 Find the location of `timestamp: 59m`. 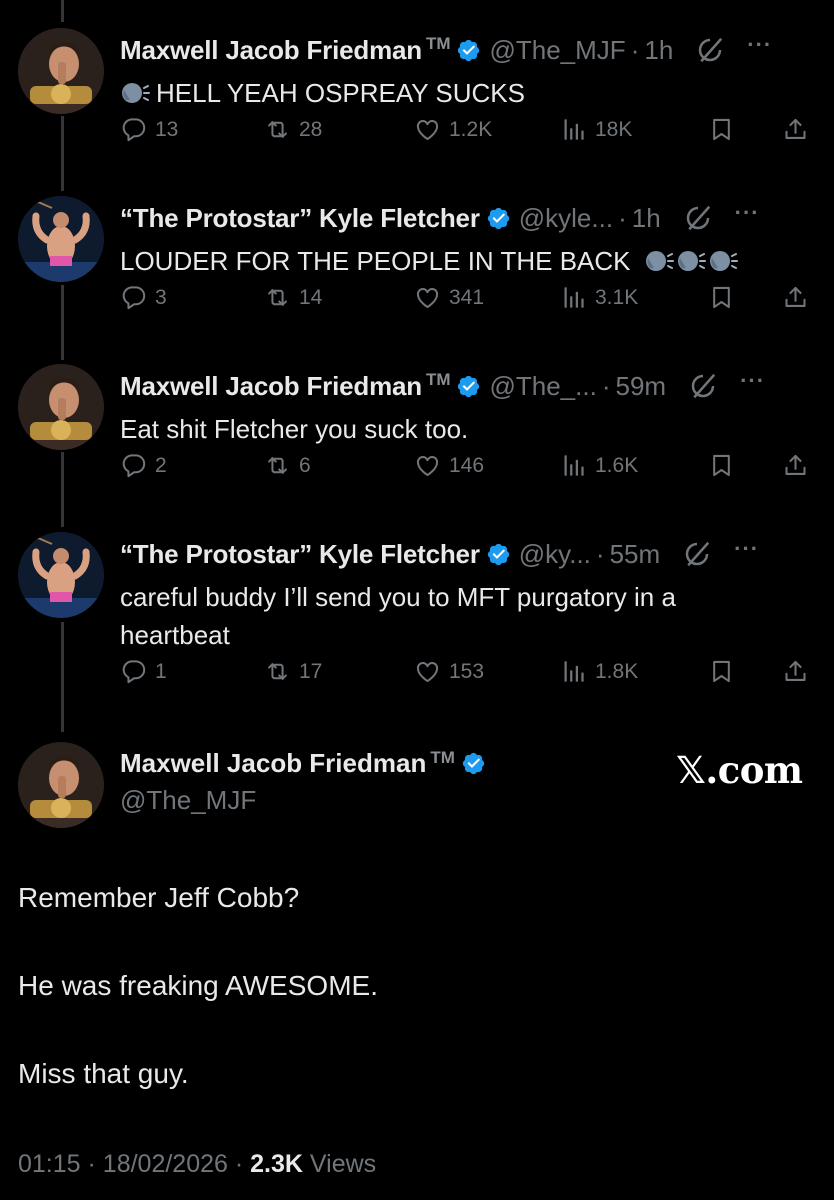

timestamp: 59m is located at coordinates (640, 386).